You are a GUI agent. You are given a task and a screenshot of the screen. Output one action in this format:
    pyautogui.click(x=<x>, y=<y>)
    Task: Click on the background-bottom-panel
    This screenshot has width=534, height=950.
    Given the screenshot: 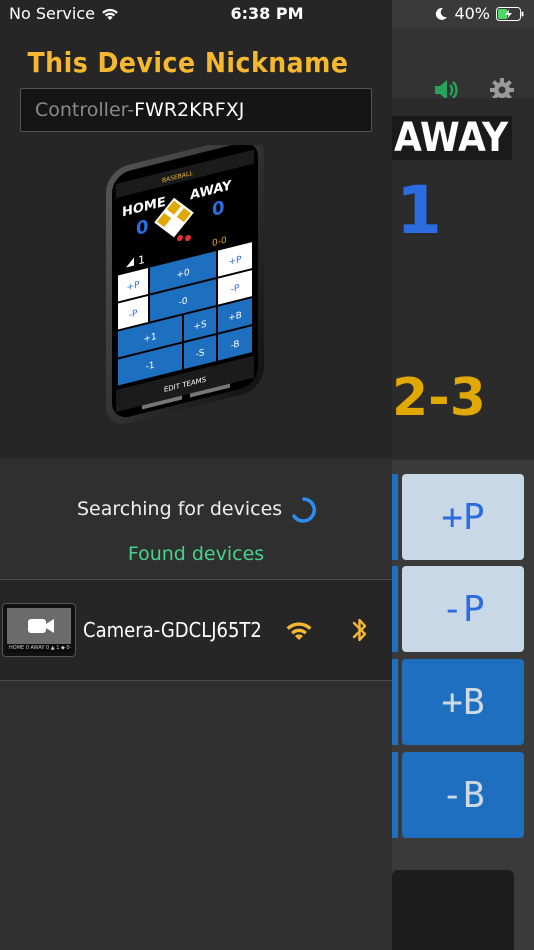 What is the action you would take?
    pyautogui.click(x=453, y=910)
    